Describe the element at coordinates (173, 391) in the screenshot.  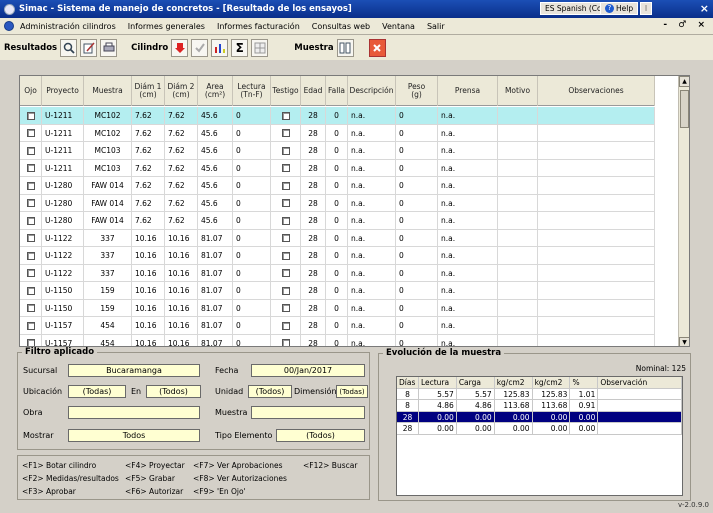
I see `en-field: (Todos)` at that location.